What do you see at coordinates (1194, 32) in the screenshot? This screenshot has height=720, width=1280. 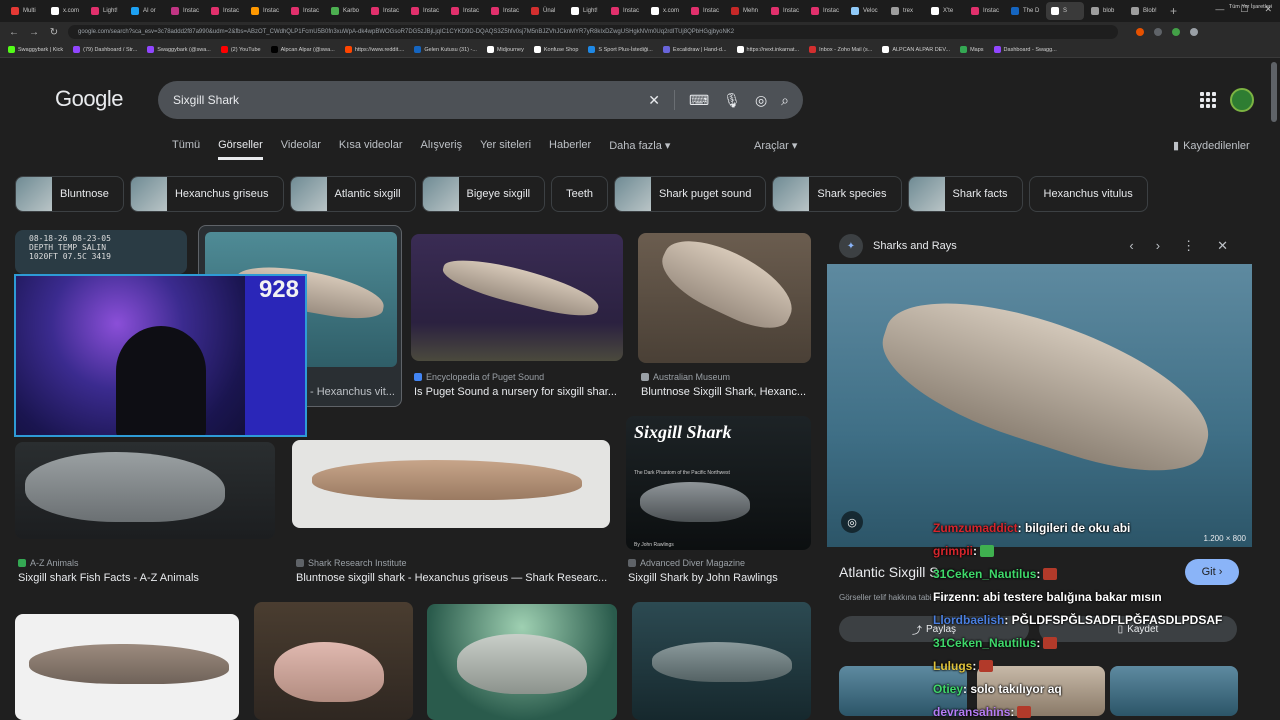 I see `menu-icon` at bounding box center [1194, 32].